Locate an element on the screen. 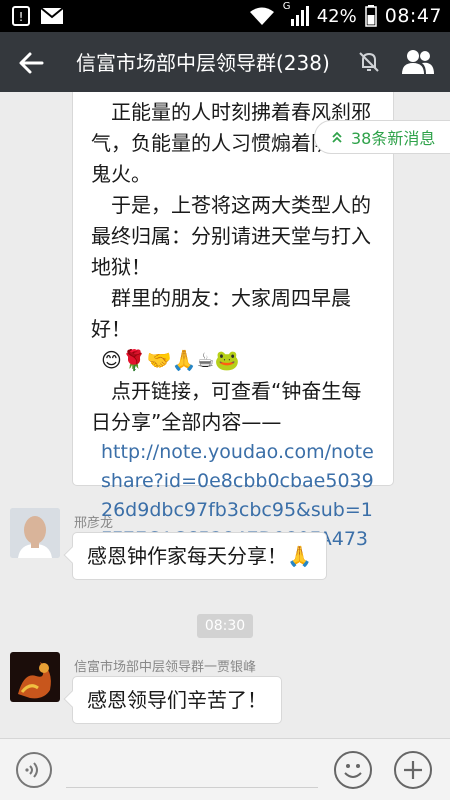 This screenshot has height=800, width=450. status-right: G 42% 08:47 is located at coordinates (345, 14).